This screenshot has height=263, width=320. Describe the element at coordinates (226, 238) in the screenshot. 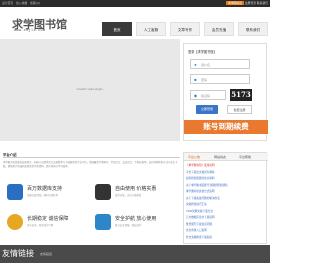

I see `news-item: 外文文献检索下载指南` at that location.